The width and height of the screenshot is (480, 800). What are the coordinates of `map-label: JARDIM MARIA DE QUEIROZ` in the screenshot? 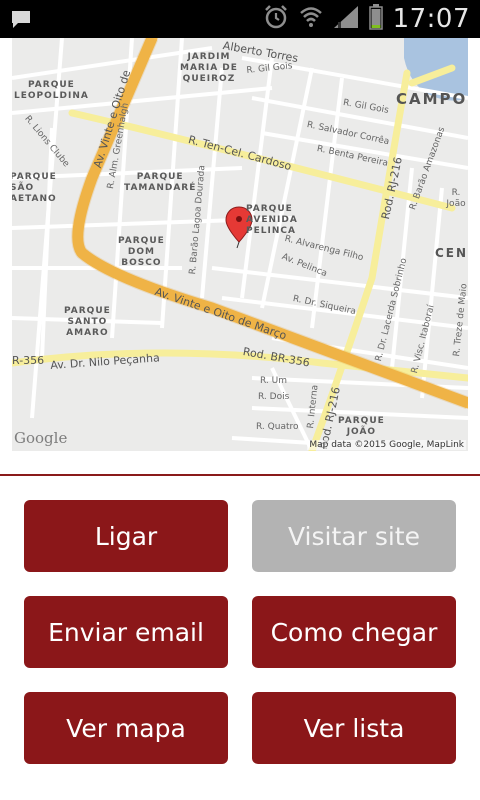 It's located at (209, 68).